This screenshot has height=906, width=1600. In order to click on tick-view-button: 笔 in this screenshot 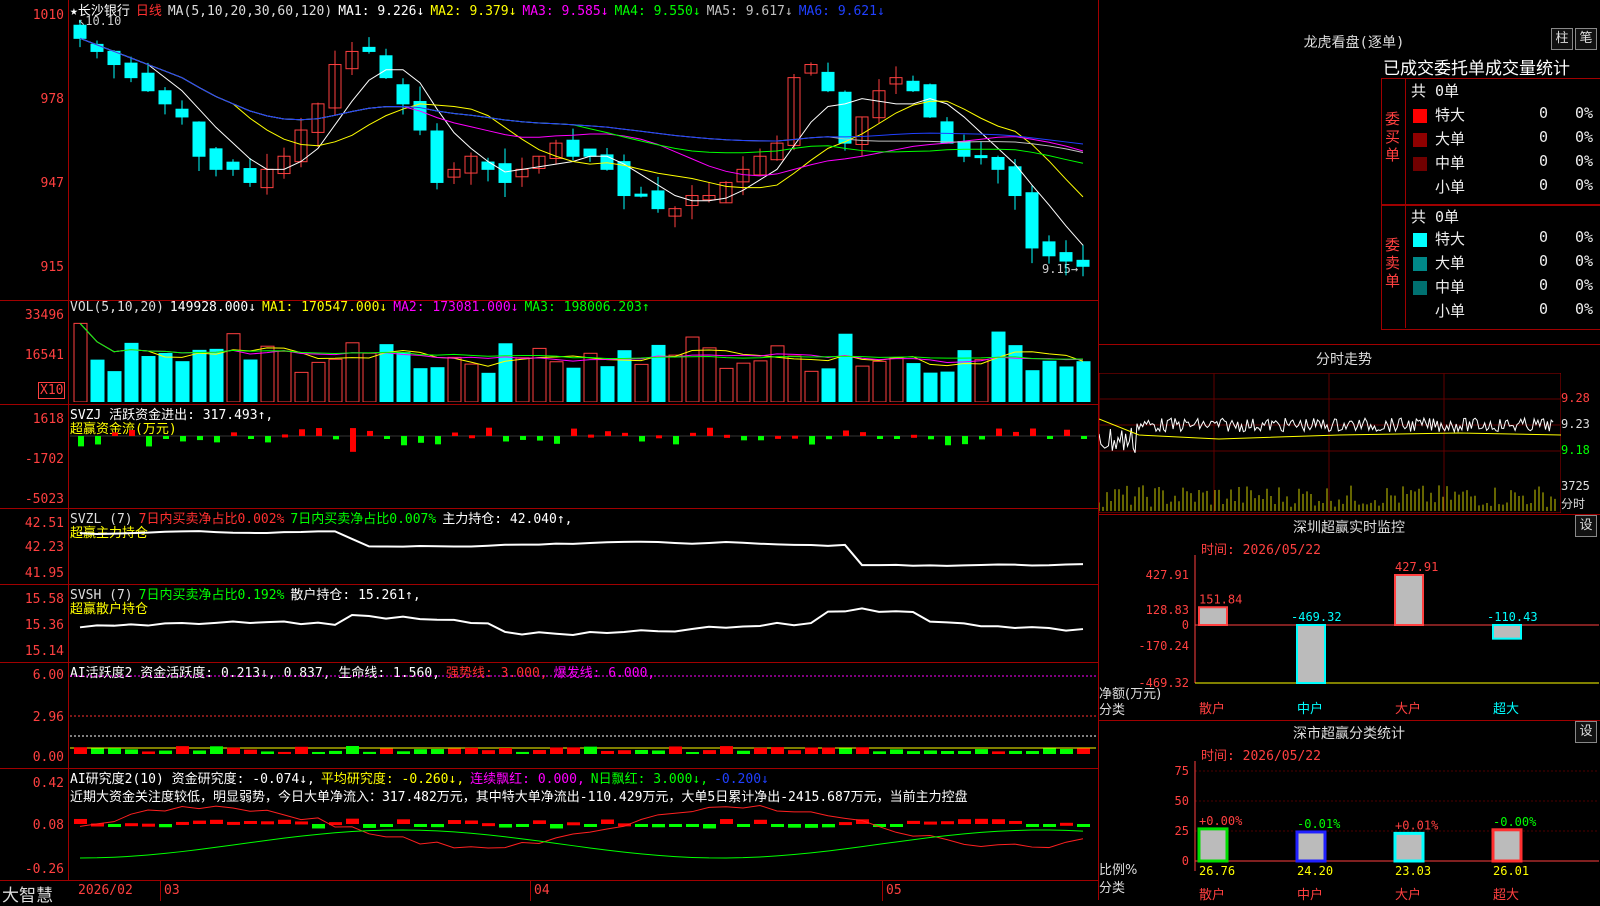, I will do `click(1586, 39)`.